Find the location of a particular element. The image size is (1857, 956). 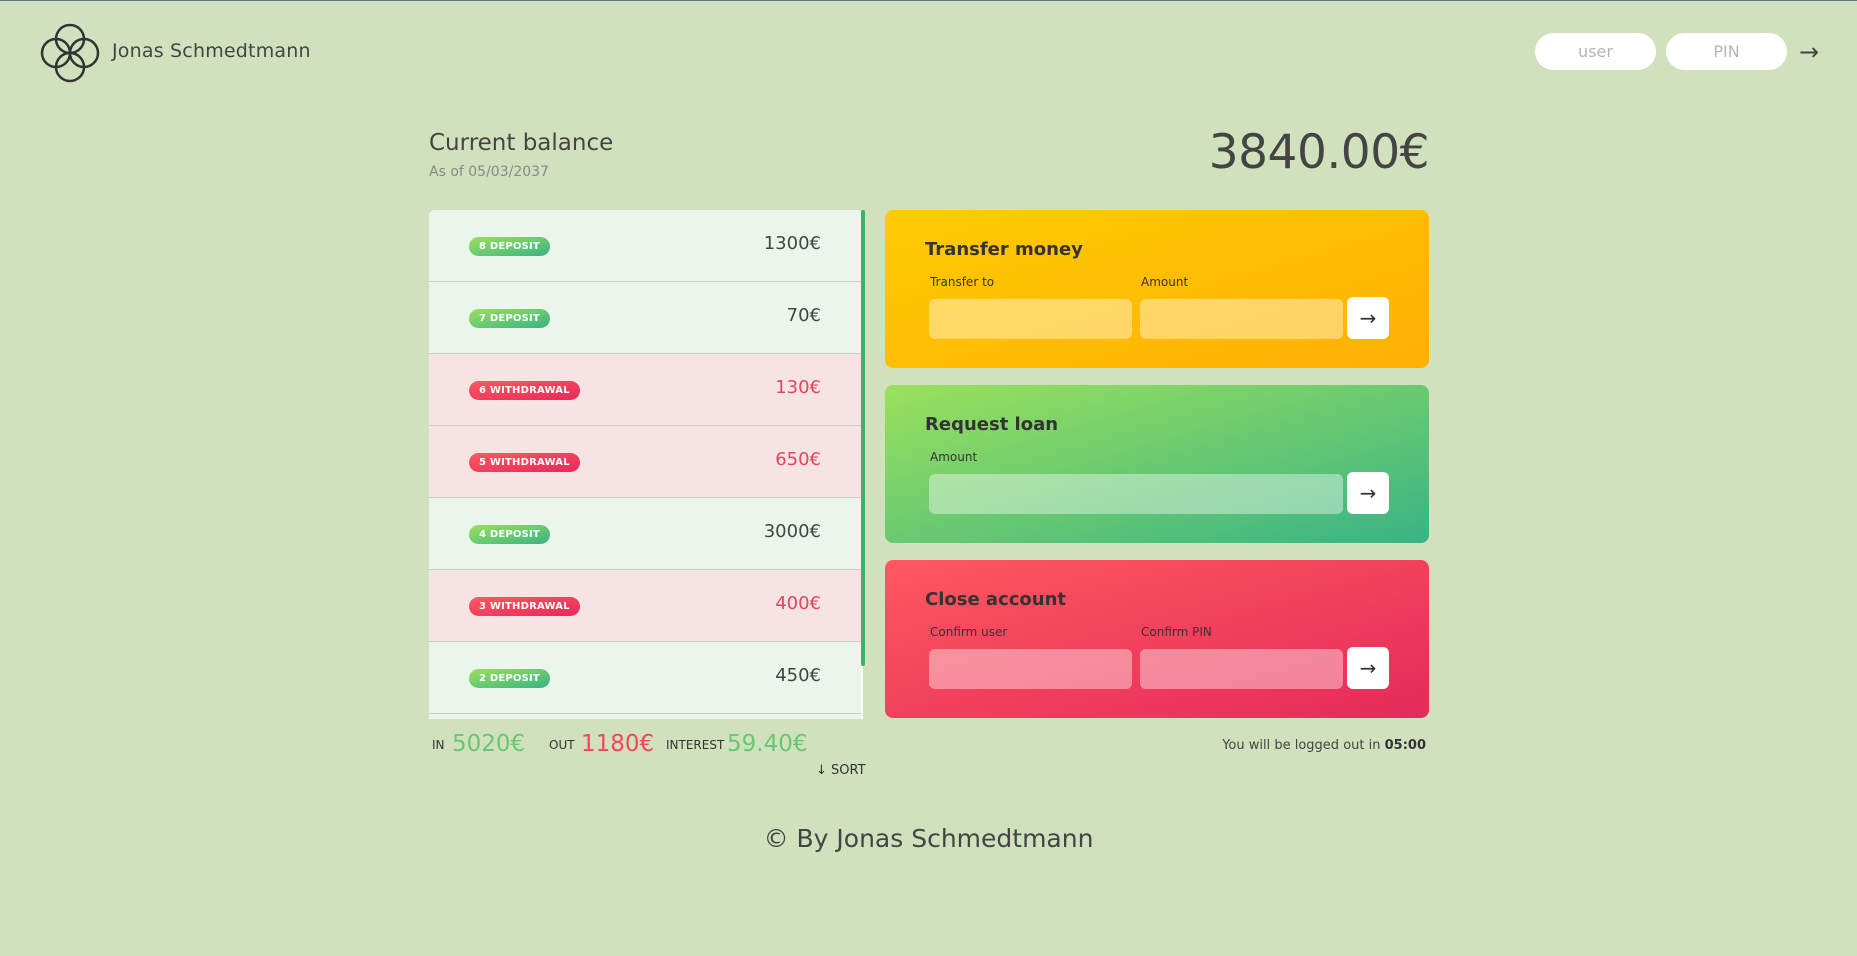

movements-scrollbar is located at coordinates (863, 438).